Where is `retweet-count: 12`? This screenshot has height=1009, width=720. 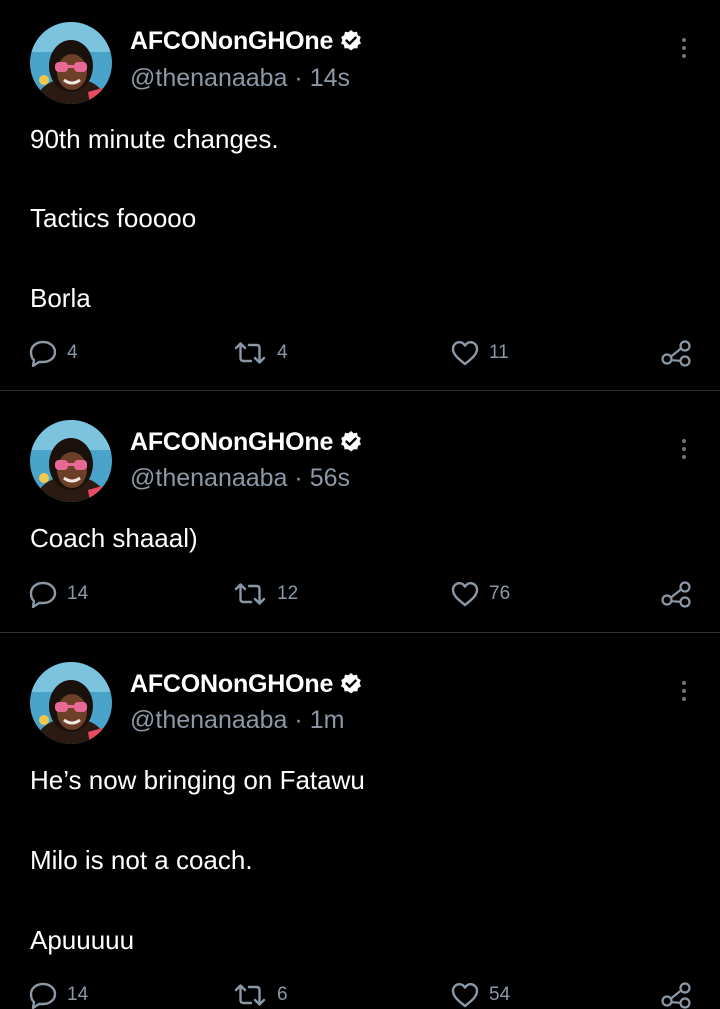 retweet-count: 12 is located at coordinates (288, 593).